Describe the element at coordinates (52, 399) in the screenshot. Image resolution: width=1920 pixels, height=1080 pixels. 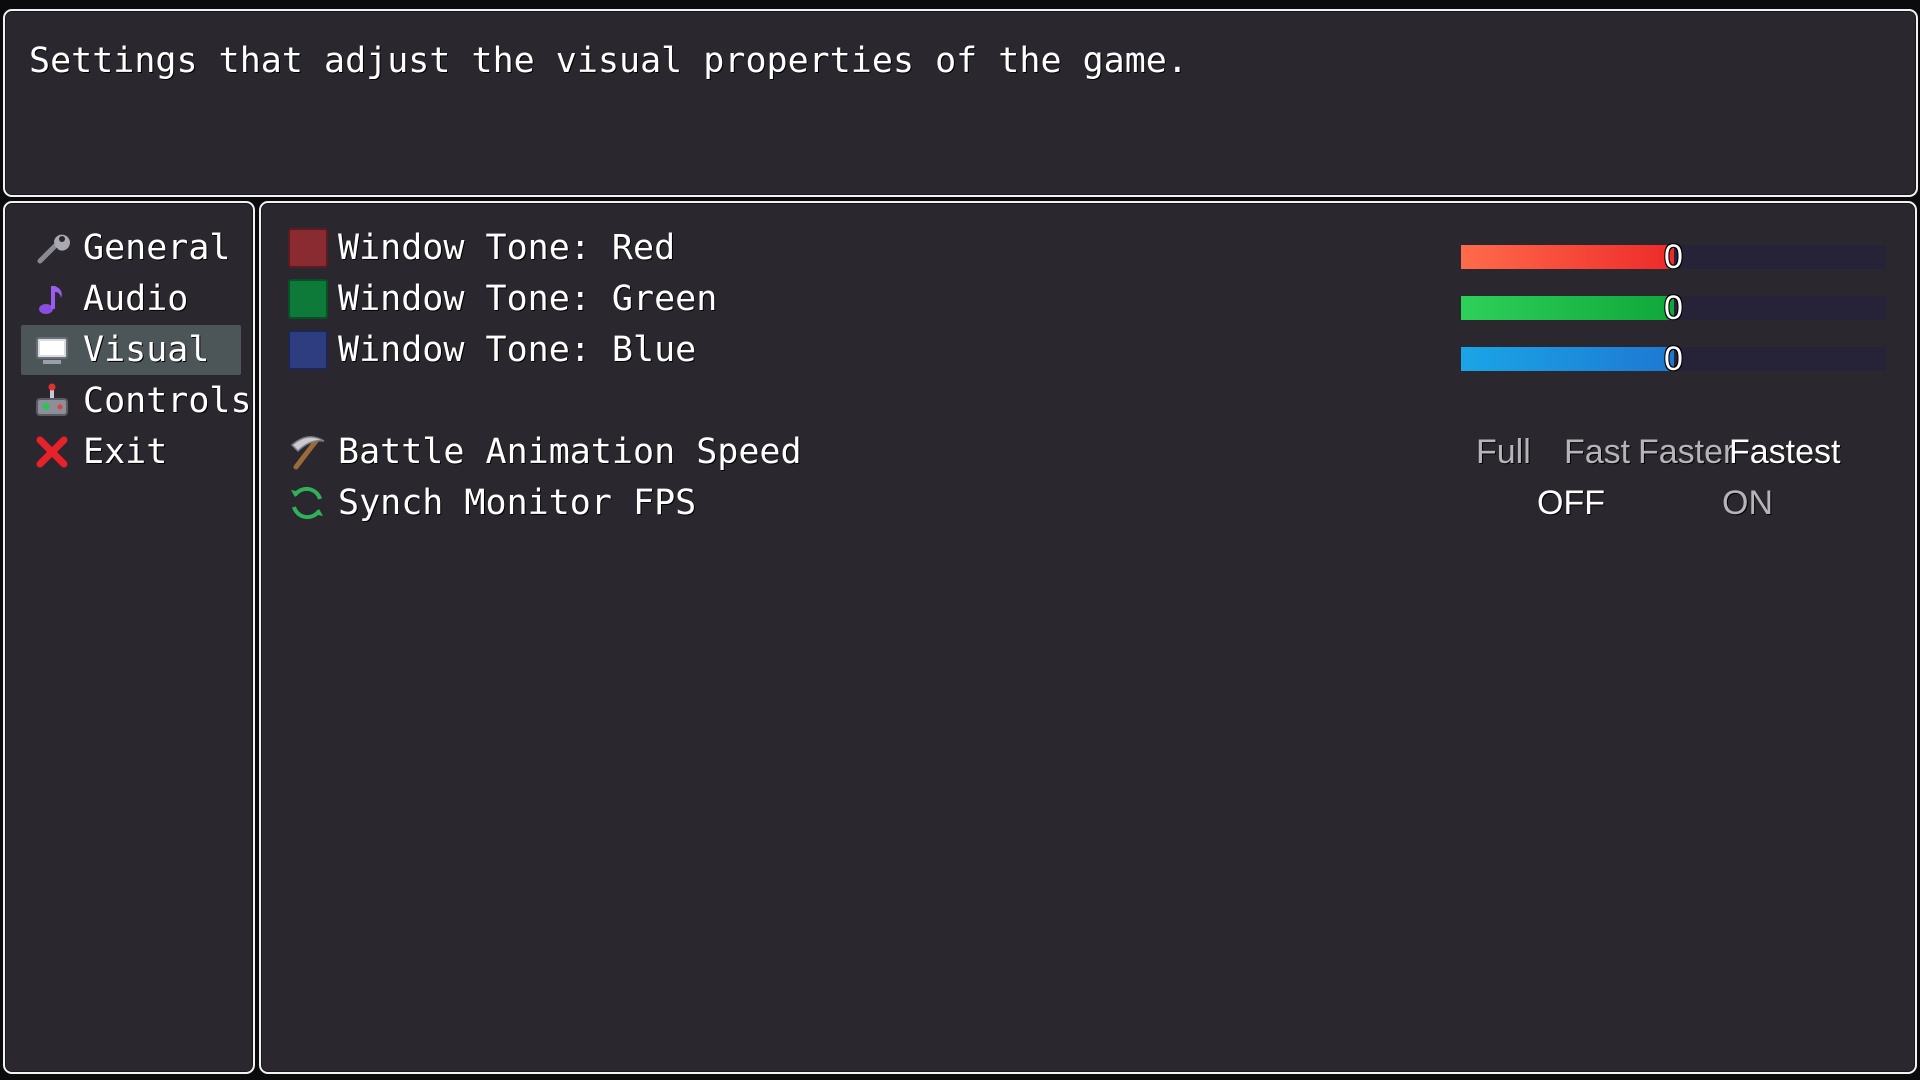
I see `gamepad-icon` at that location.